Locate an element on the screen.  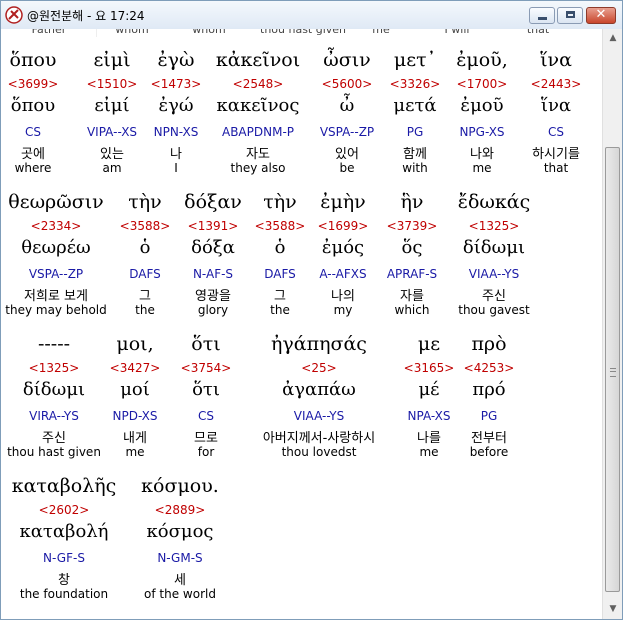
vertical-scrollbar: ▲ ▼ is located at coordinates (612, 324).